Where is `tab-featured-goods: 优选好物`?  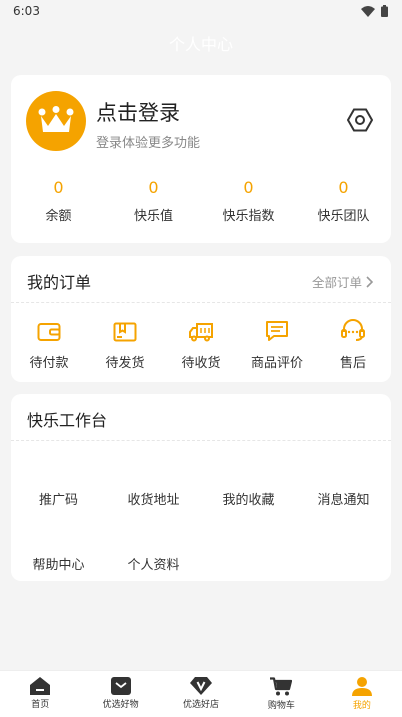
tab-featured-goods: 优选好物 is located at coordinates (120, 694).